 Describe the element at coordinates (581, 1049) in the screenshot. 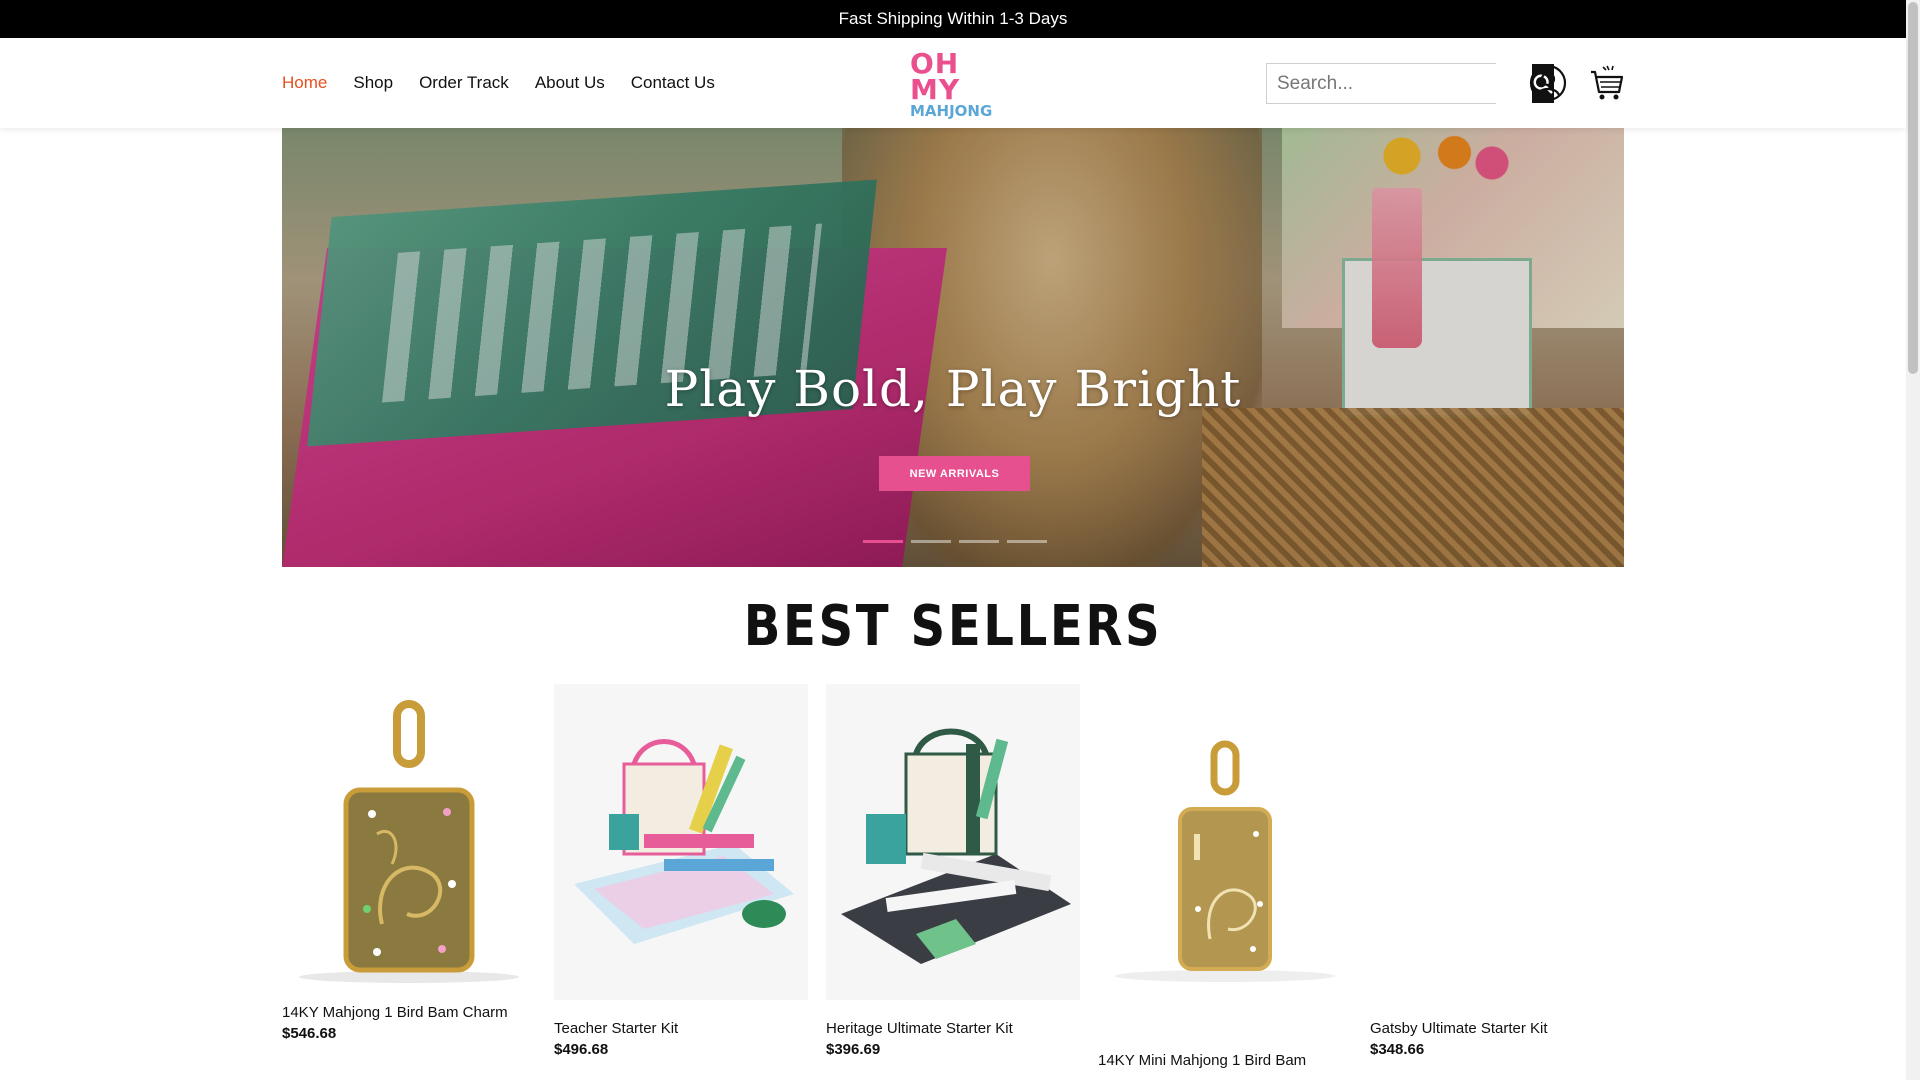

I see `product-price: $496.68` at that location.